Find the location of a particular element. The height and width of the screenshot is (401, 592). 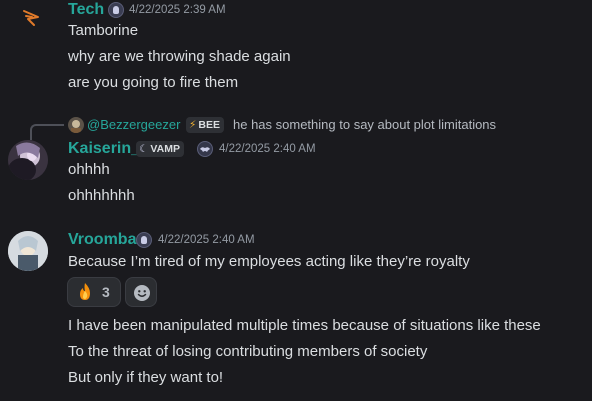

reply-mention: @Bezzergeezer is located at coordinates (133, 125).